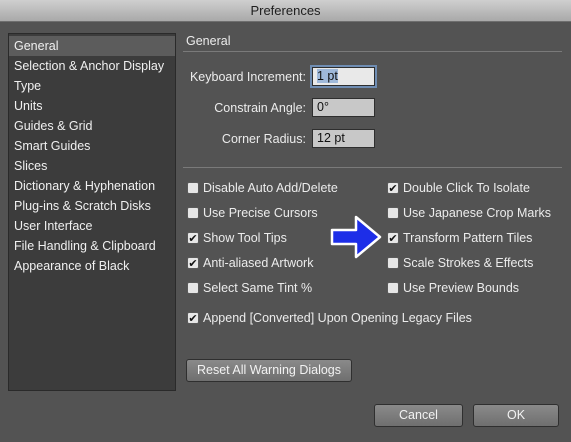  What do you see at coordinates (461, 288) in the screenshot?
I see `preview-bounds-label: Use Preview Bounds` at bounding box center [461, 288].